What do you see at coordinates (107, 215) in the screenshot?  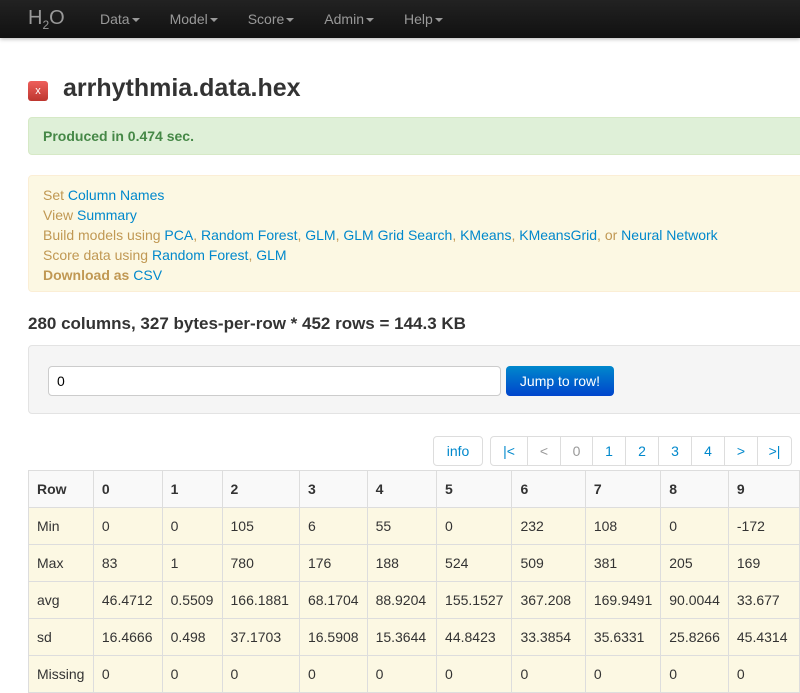 I see `summary-link: Summary` at bounding box center [107, 215].